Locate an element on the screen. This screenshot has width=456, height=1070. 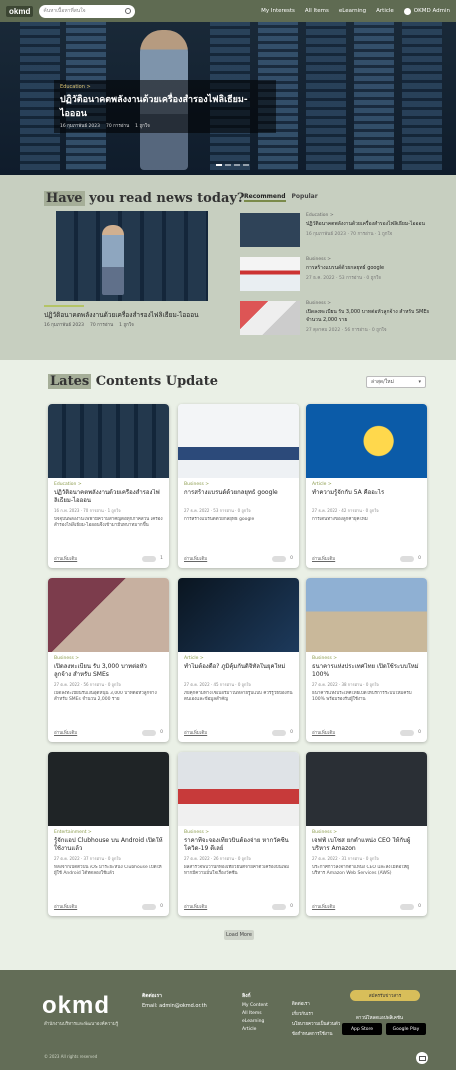
footer-link: My Content is located at coordinates (255, 1005).